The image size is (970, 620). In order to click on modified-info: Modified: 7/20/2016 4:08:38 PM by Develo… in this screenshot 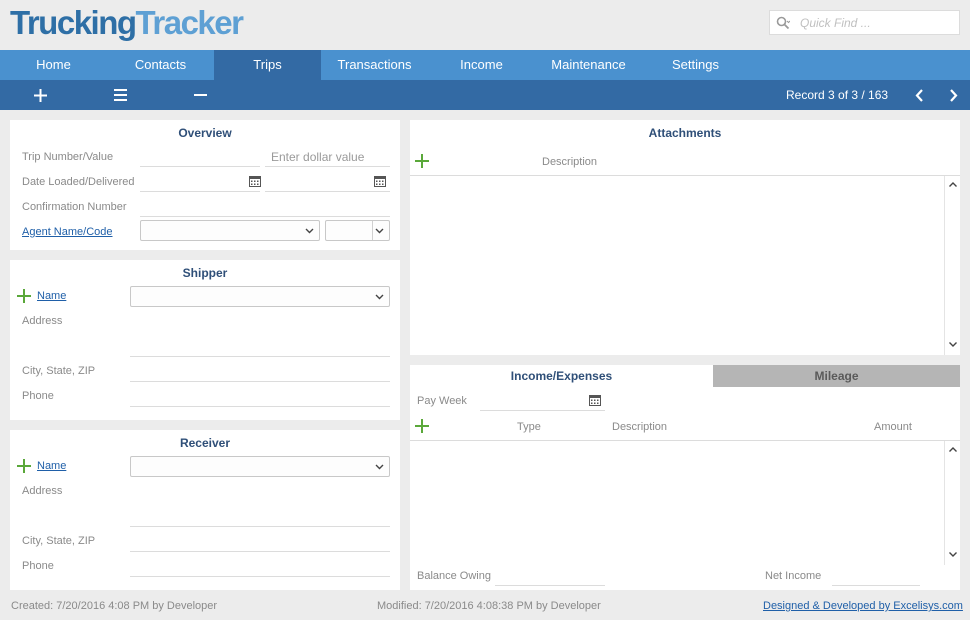, I will do `click(489, 606)`.